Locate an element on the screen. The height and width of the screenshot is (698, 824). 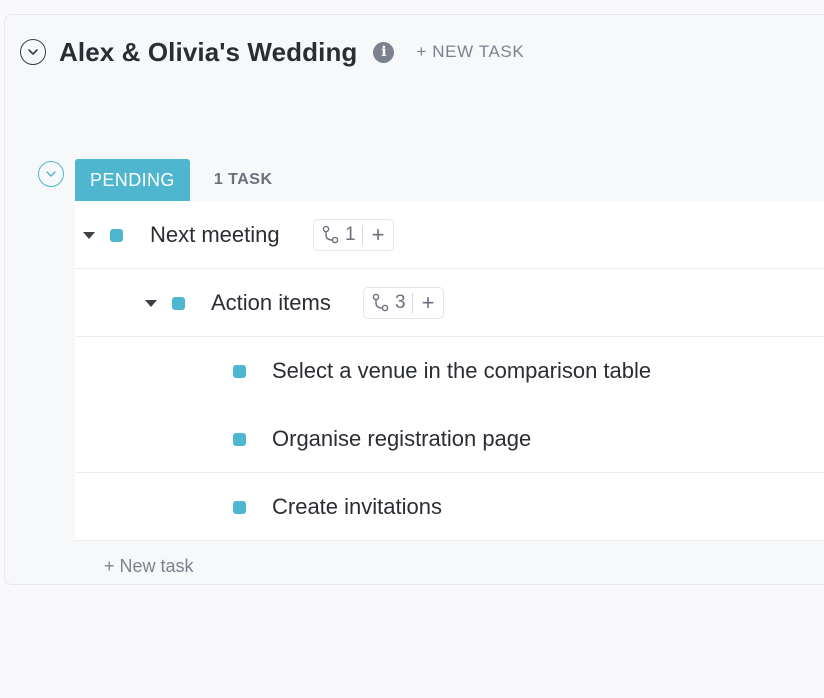
status-group-header: PENDING 1 TASK is located at coordinates (155, 180).